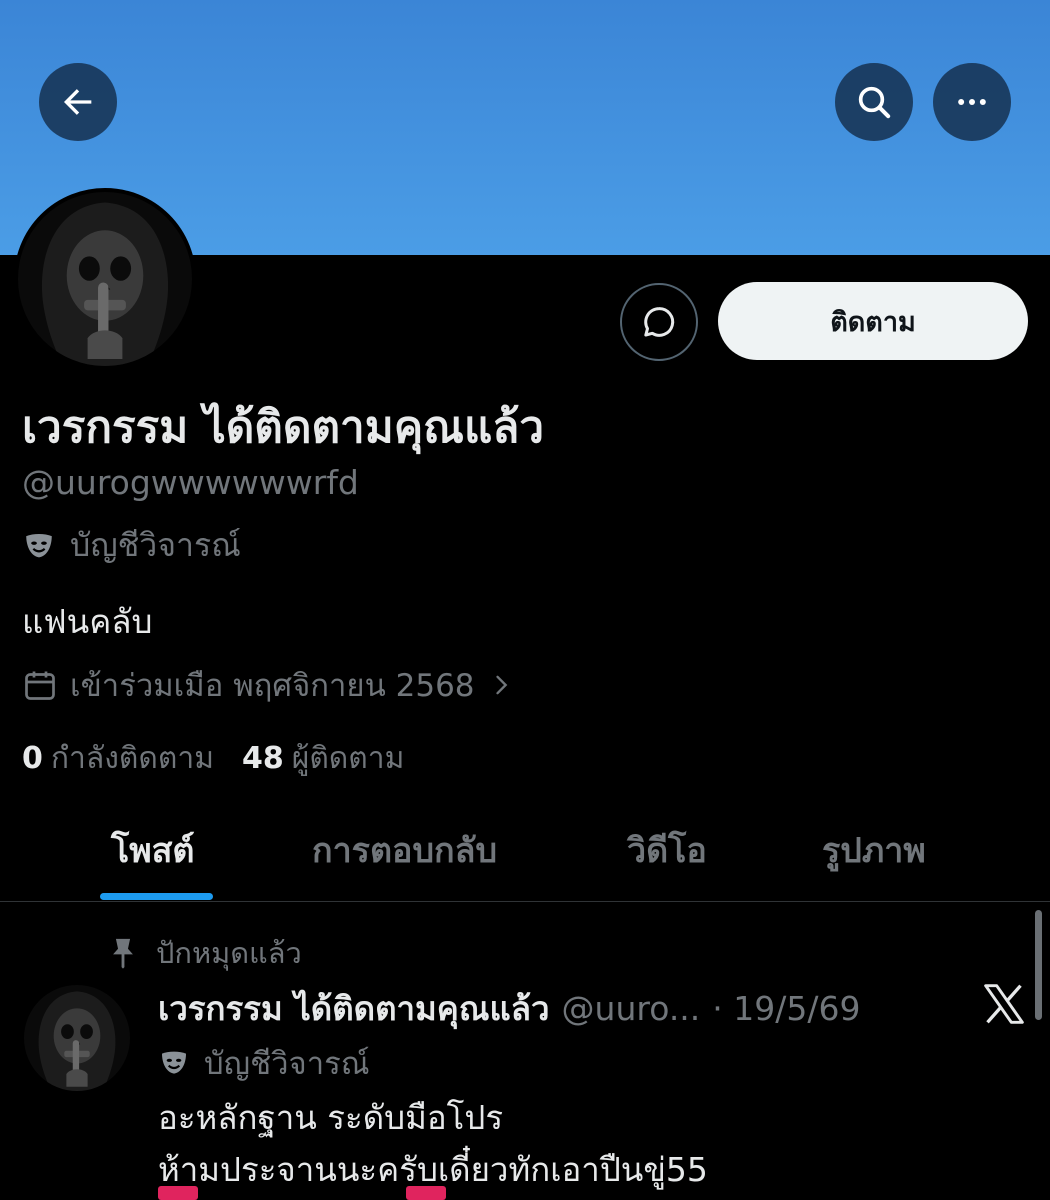 The width and height of the screenshot is (1050, 1200). I want to click on arrow-left-icon, so click(78, 102).